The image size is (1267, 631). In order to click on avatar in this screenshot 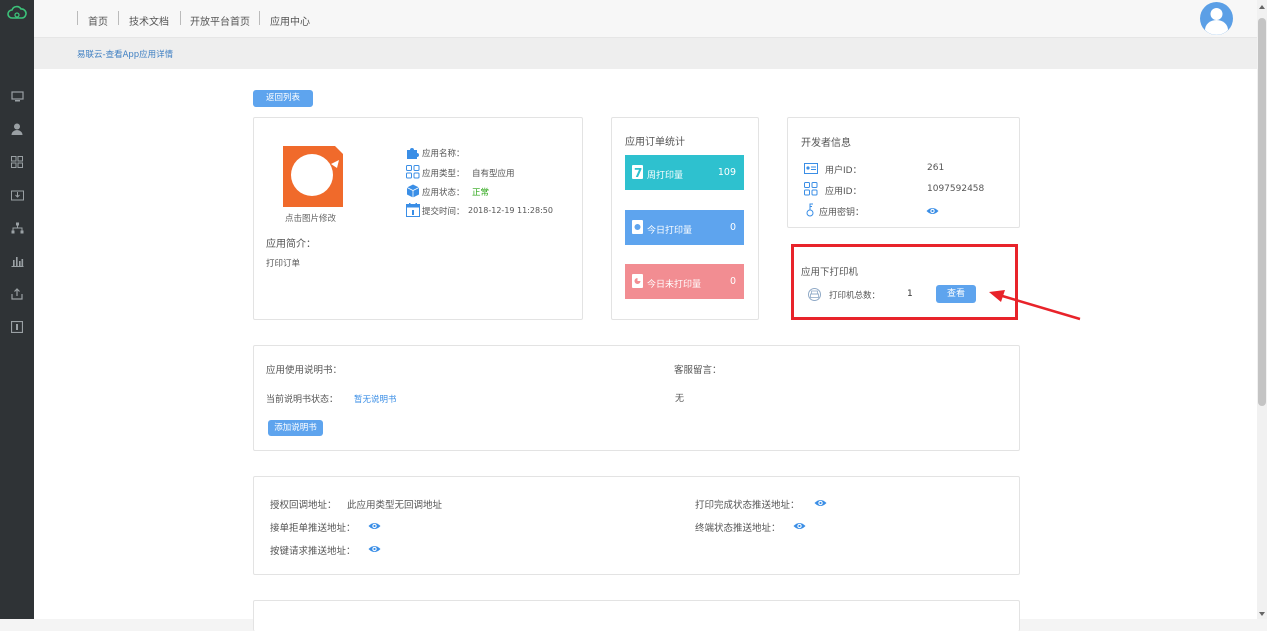, I will do `click(1216, 18)`.